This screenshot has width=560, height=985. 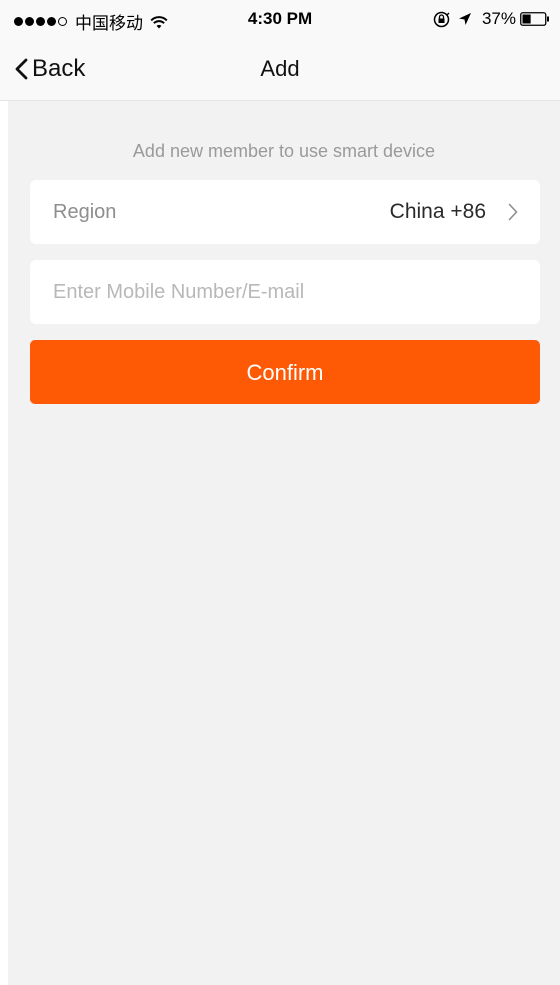 I want to click on confirm-button: Confirm, so click(x=285, y=372).